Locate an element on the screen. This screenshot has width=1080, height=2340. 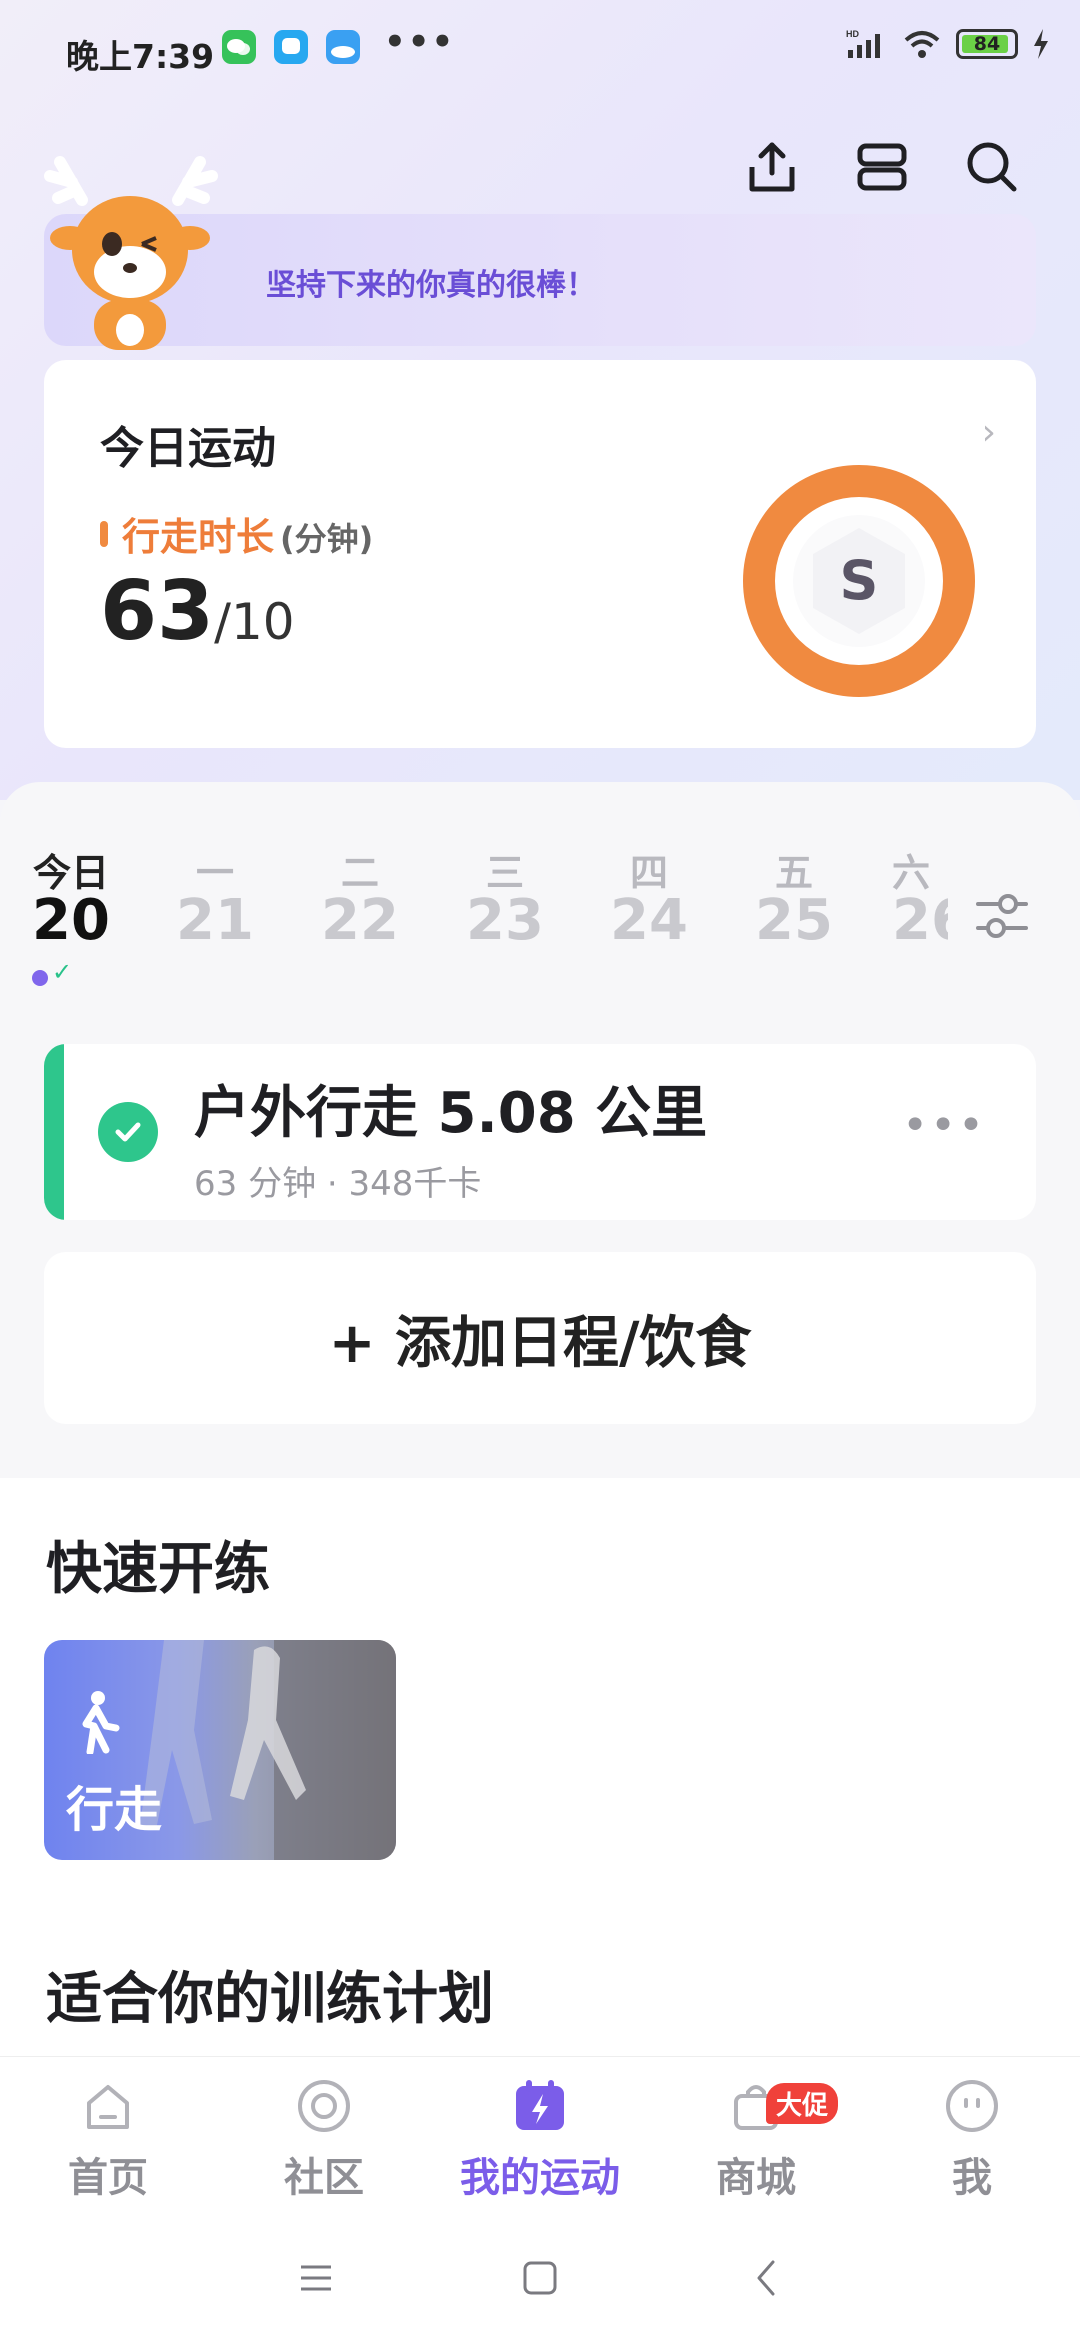
tab-my-sport-label: 我的运动 is located at coordinates (540, 2178).